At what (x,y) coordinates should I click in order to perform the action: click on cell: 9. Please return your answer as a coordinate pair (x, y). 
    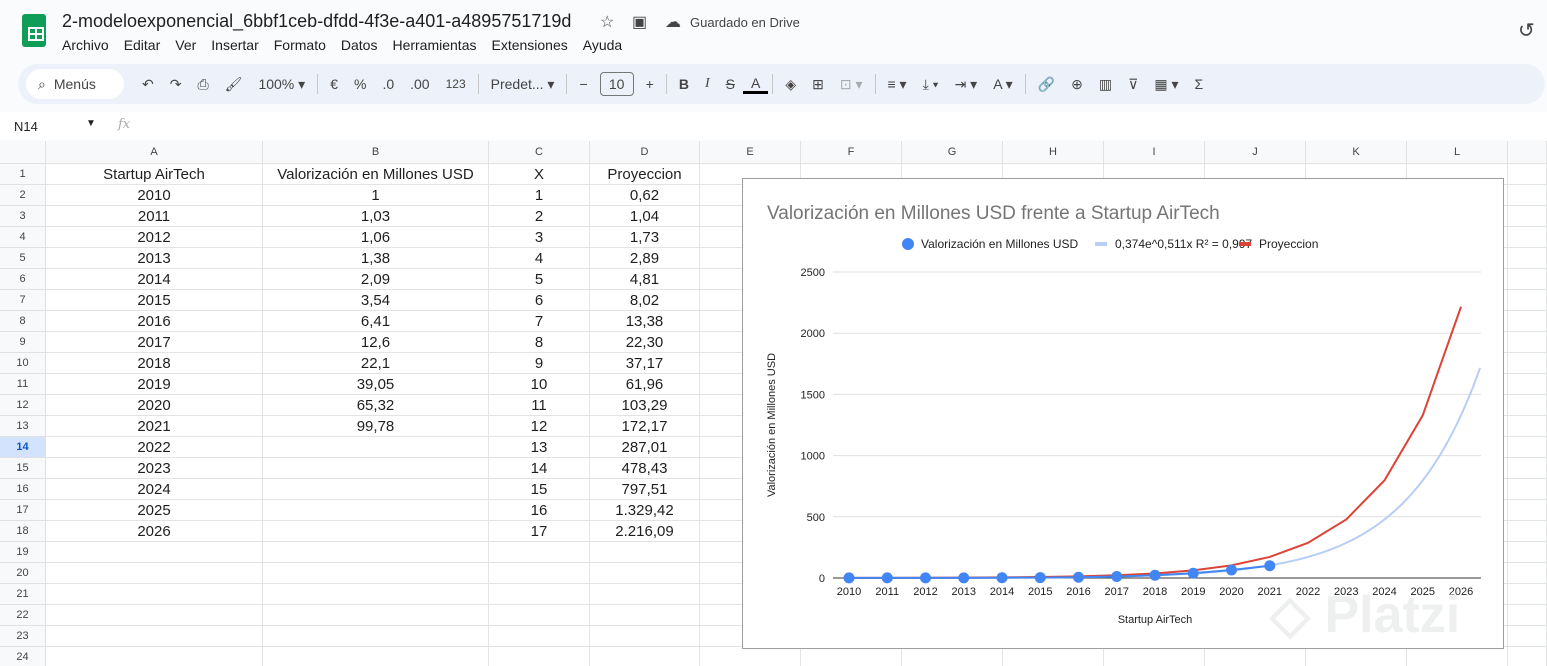
    Looking at the image, I should click on (539, 363).